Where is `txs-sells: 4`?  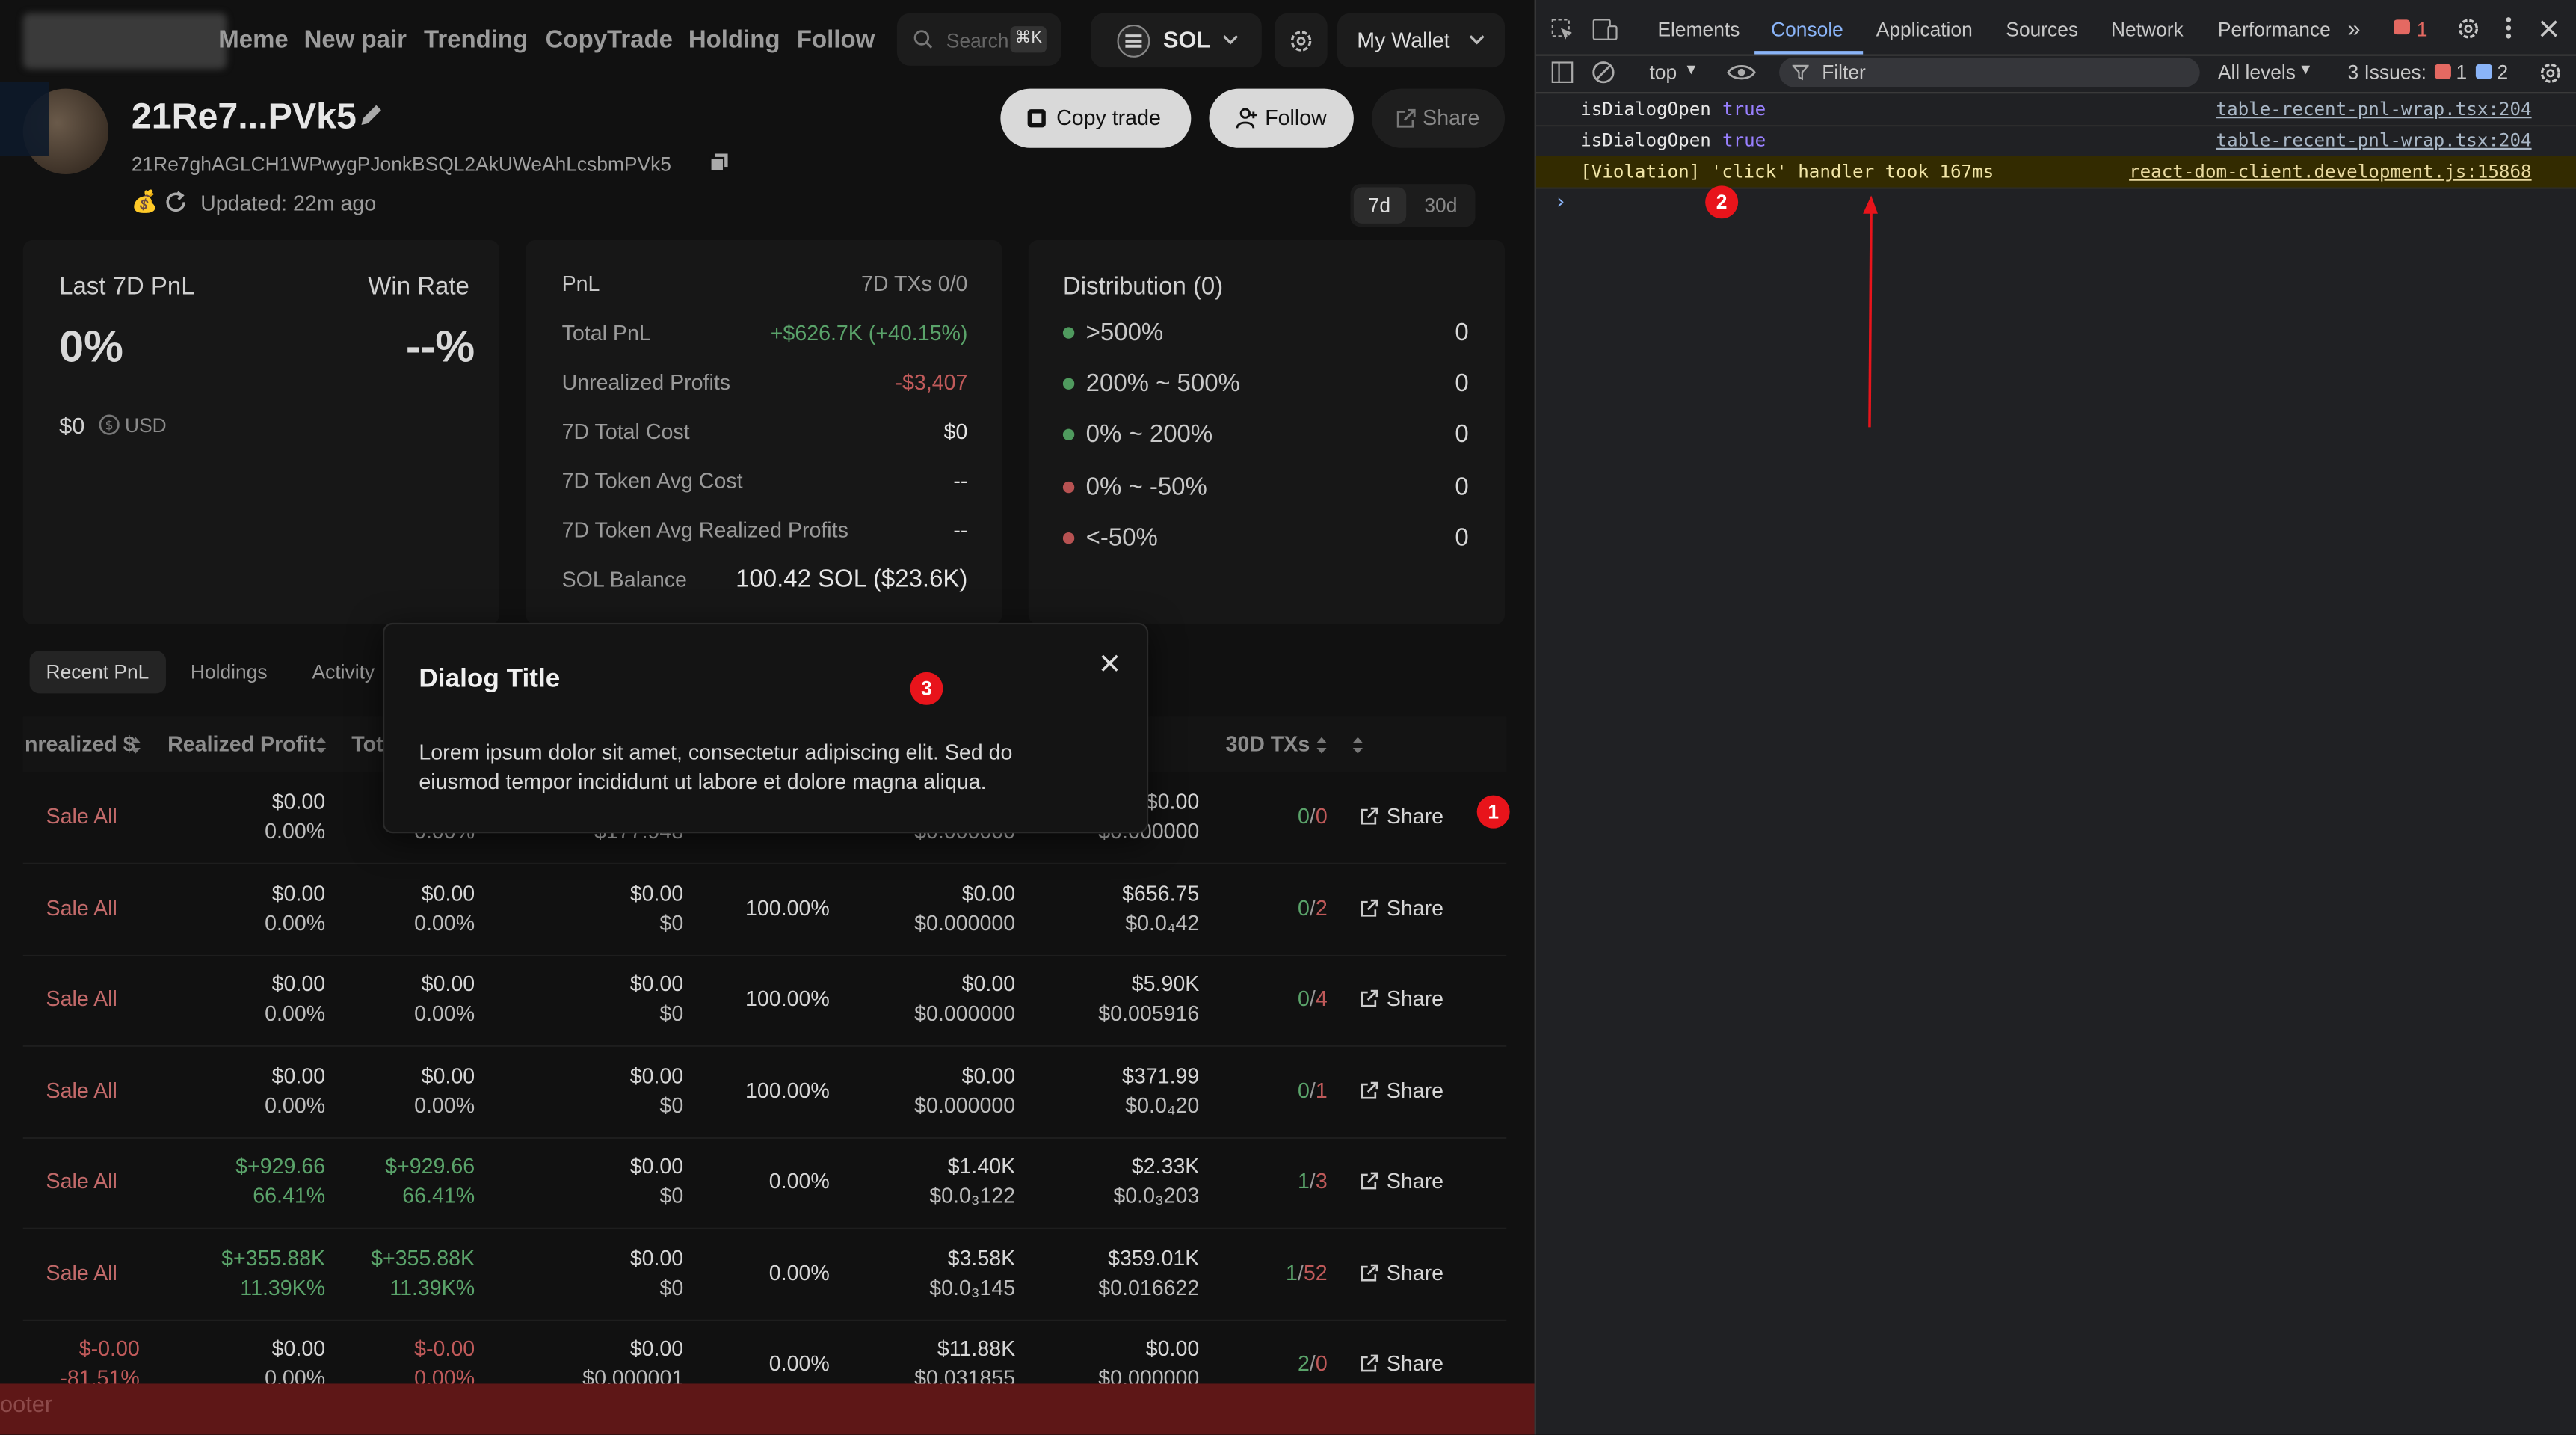
txs-sells: 4 is located at coordinates (1321, 998).